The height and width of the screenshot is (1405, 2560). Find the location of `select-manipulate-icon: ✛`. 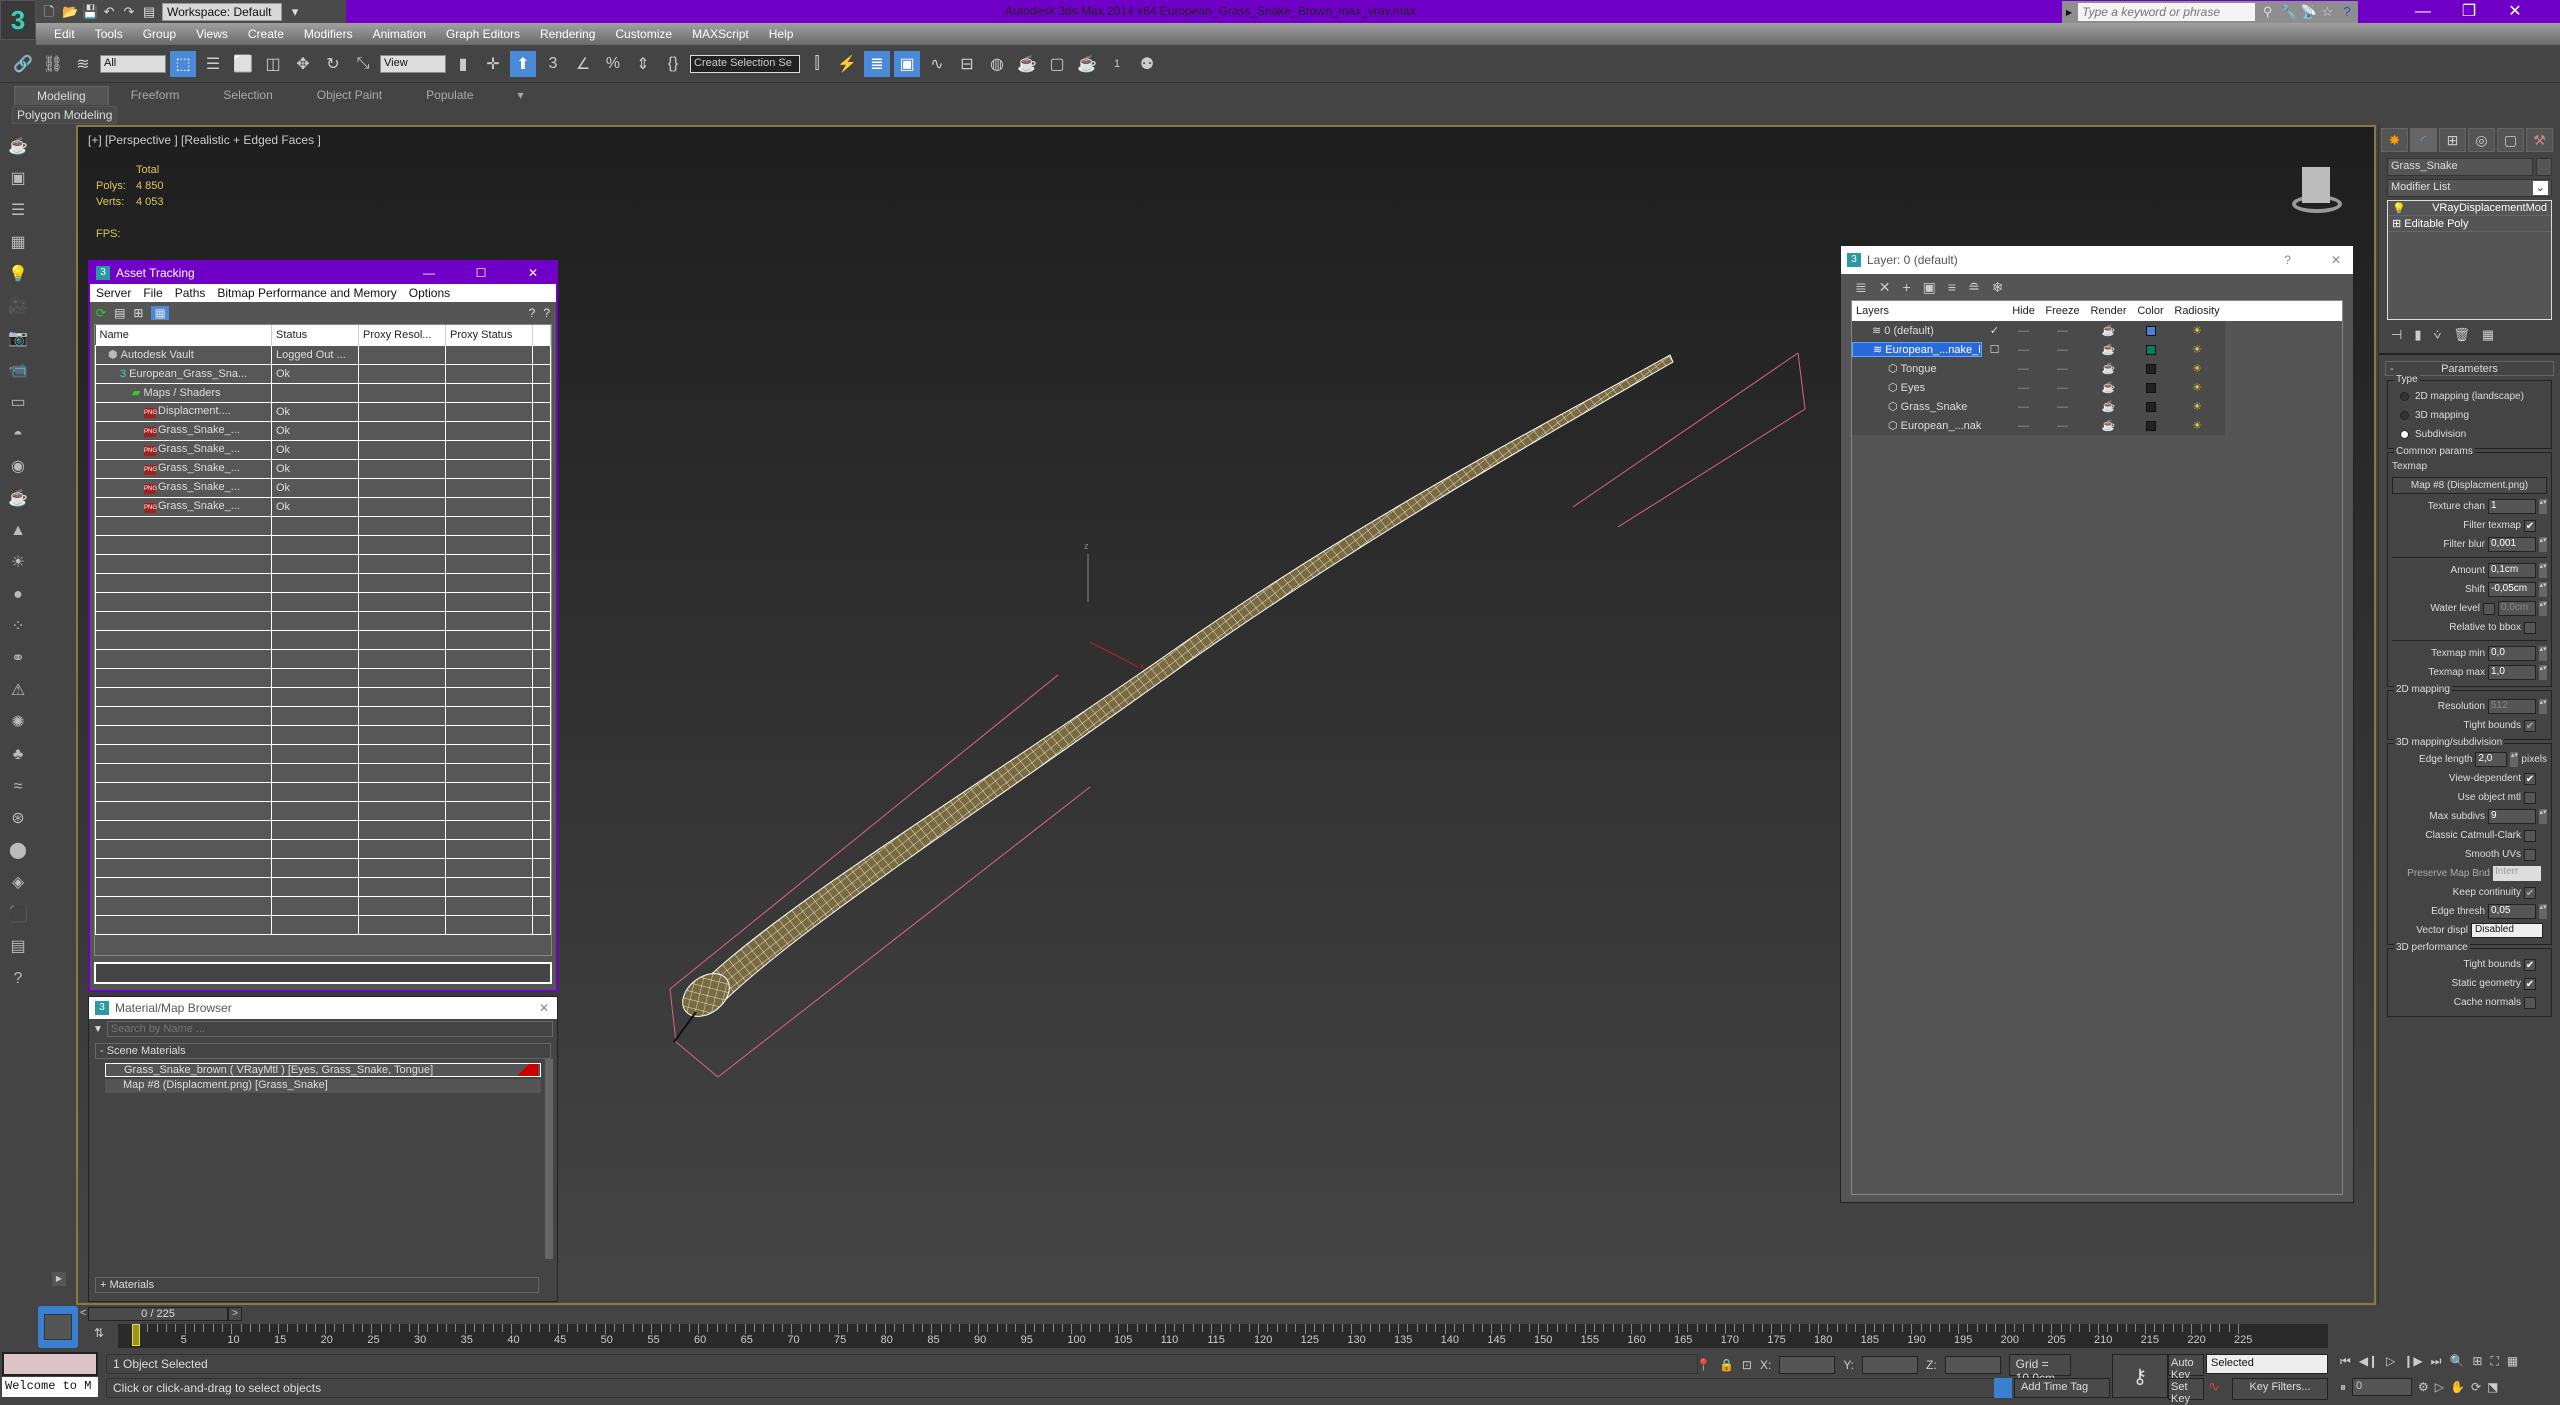

select-manipulate-icon: ✛ is located at coordinates (493, 64).